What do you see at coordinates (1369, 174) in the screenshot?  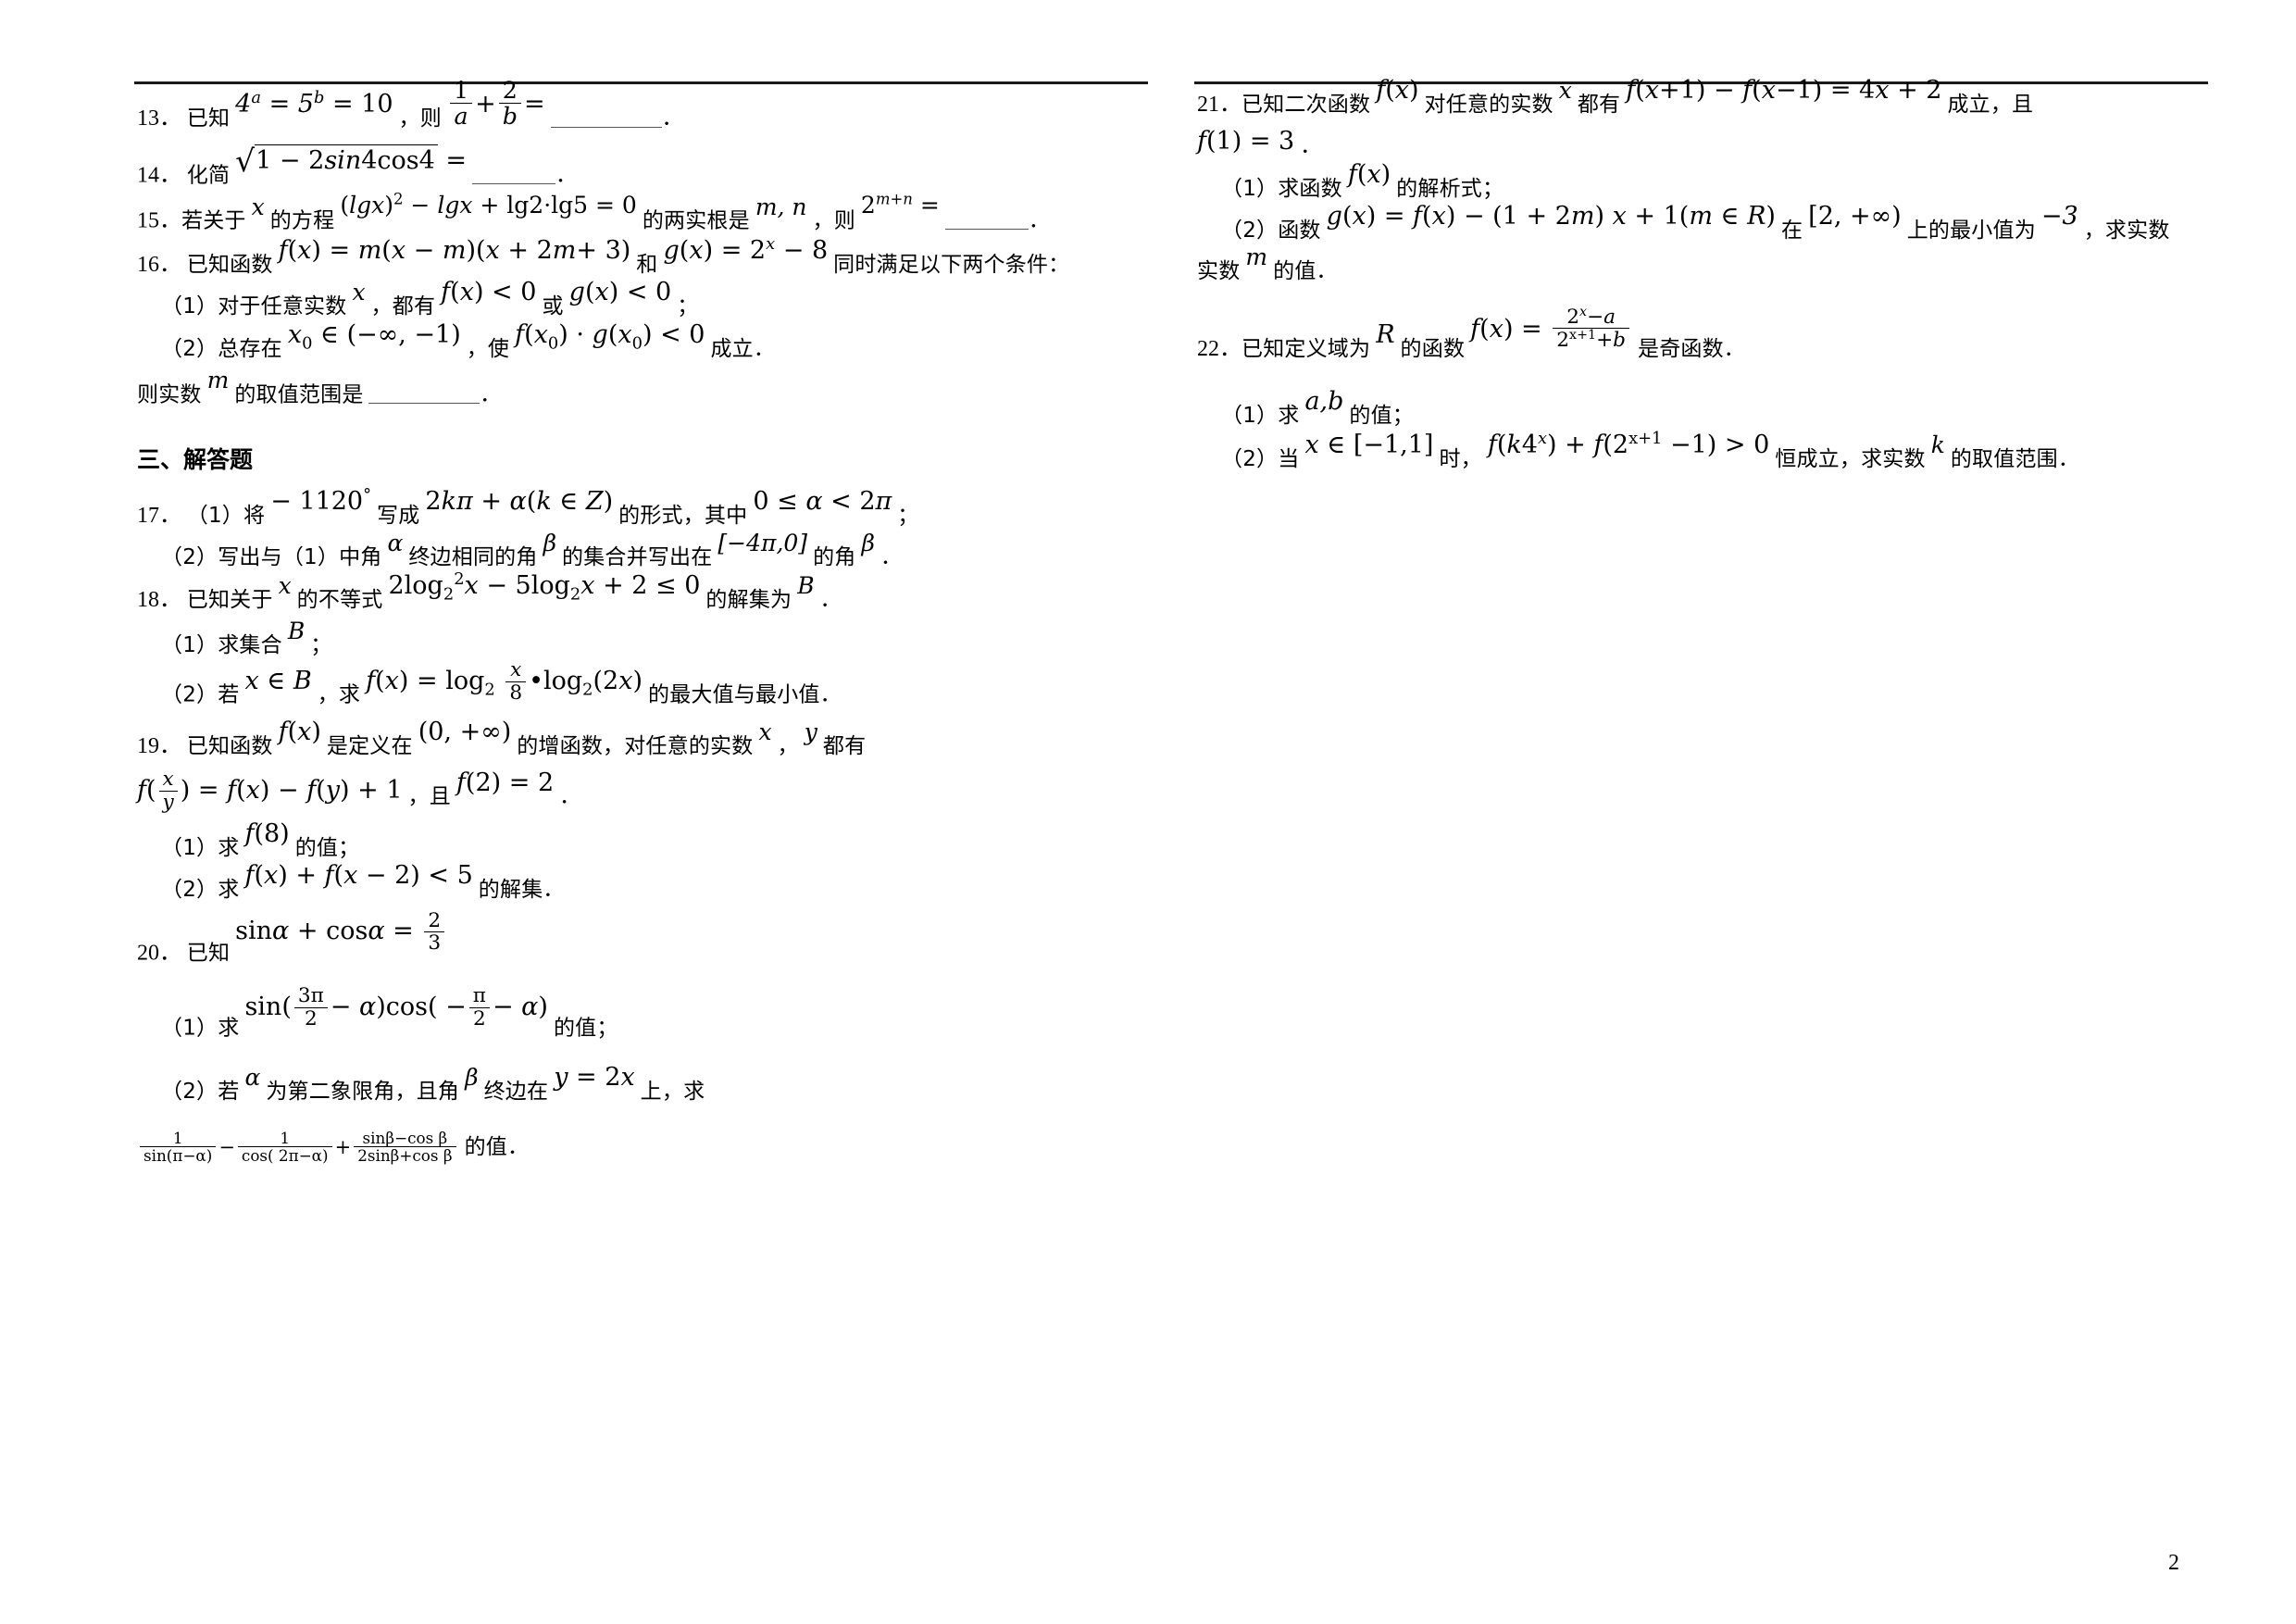 I see `q21-p1-function: f(x)` at bounding box center [1369, 174].